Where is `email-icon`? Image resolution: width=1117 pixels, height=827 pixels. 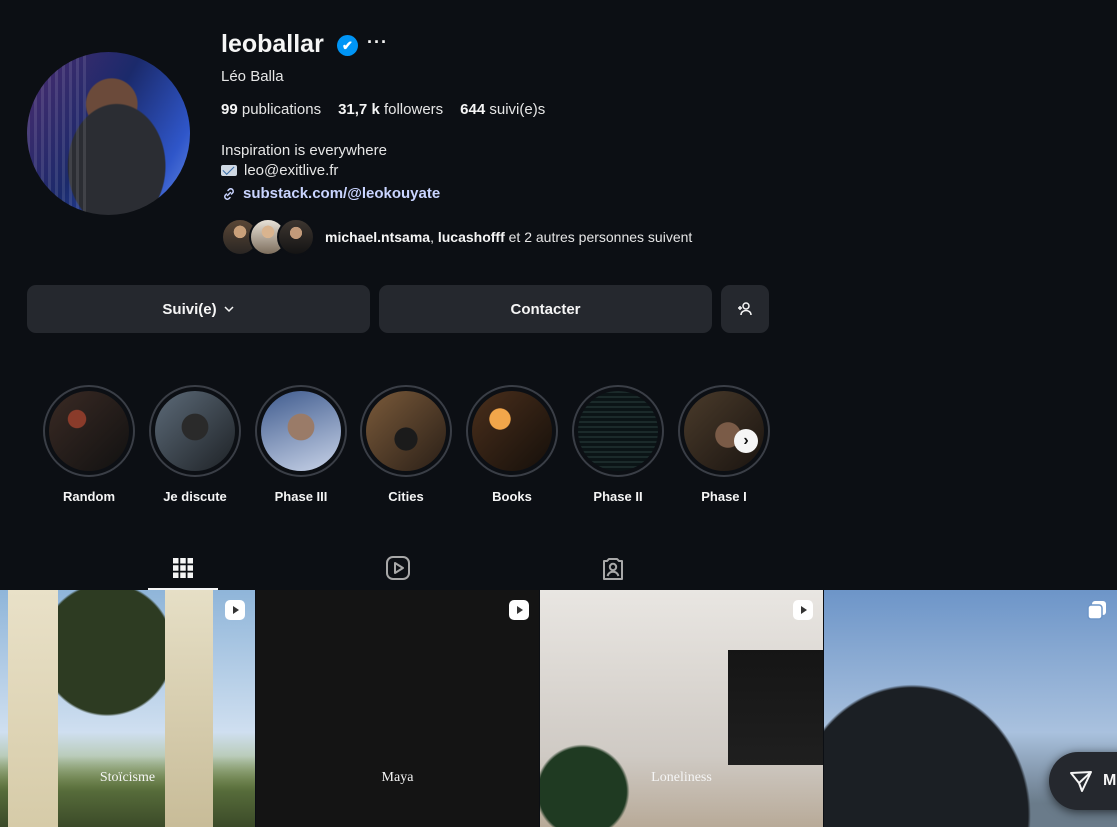 email-icon is located at coordinates (229, 170).